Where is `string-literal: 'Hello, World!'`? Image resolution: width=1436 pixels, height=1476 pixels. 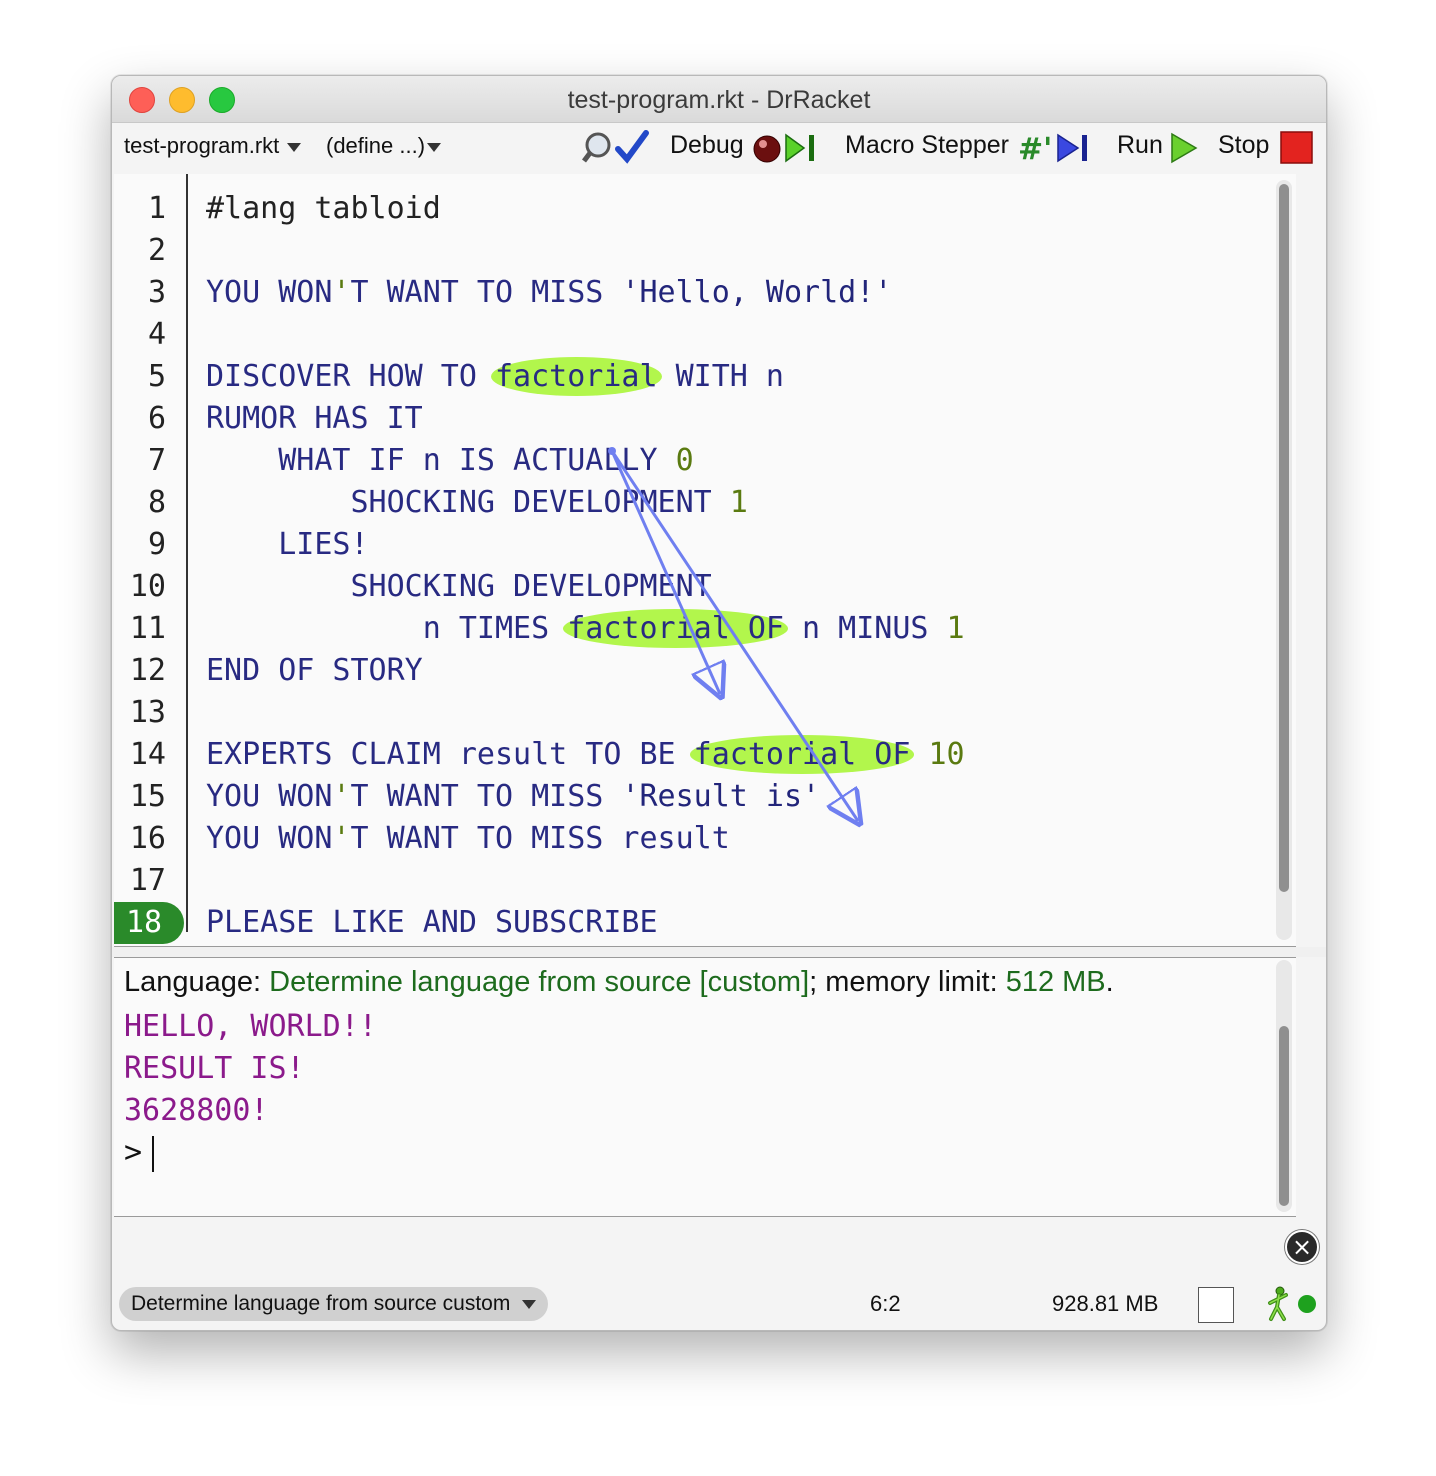
string-literal: 'Hello, World!' is located at coordinates (757, 292).